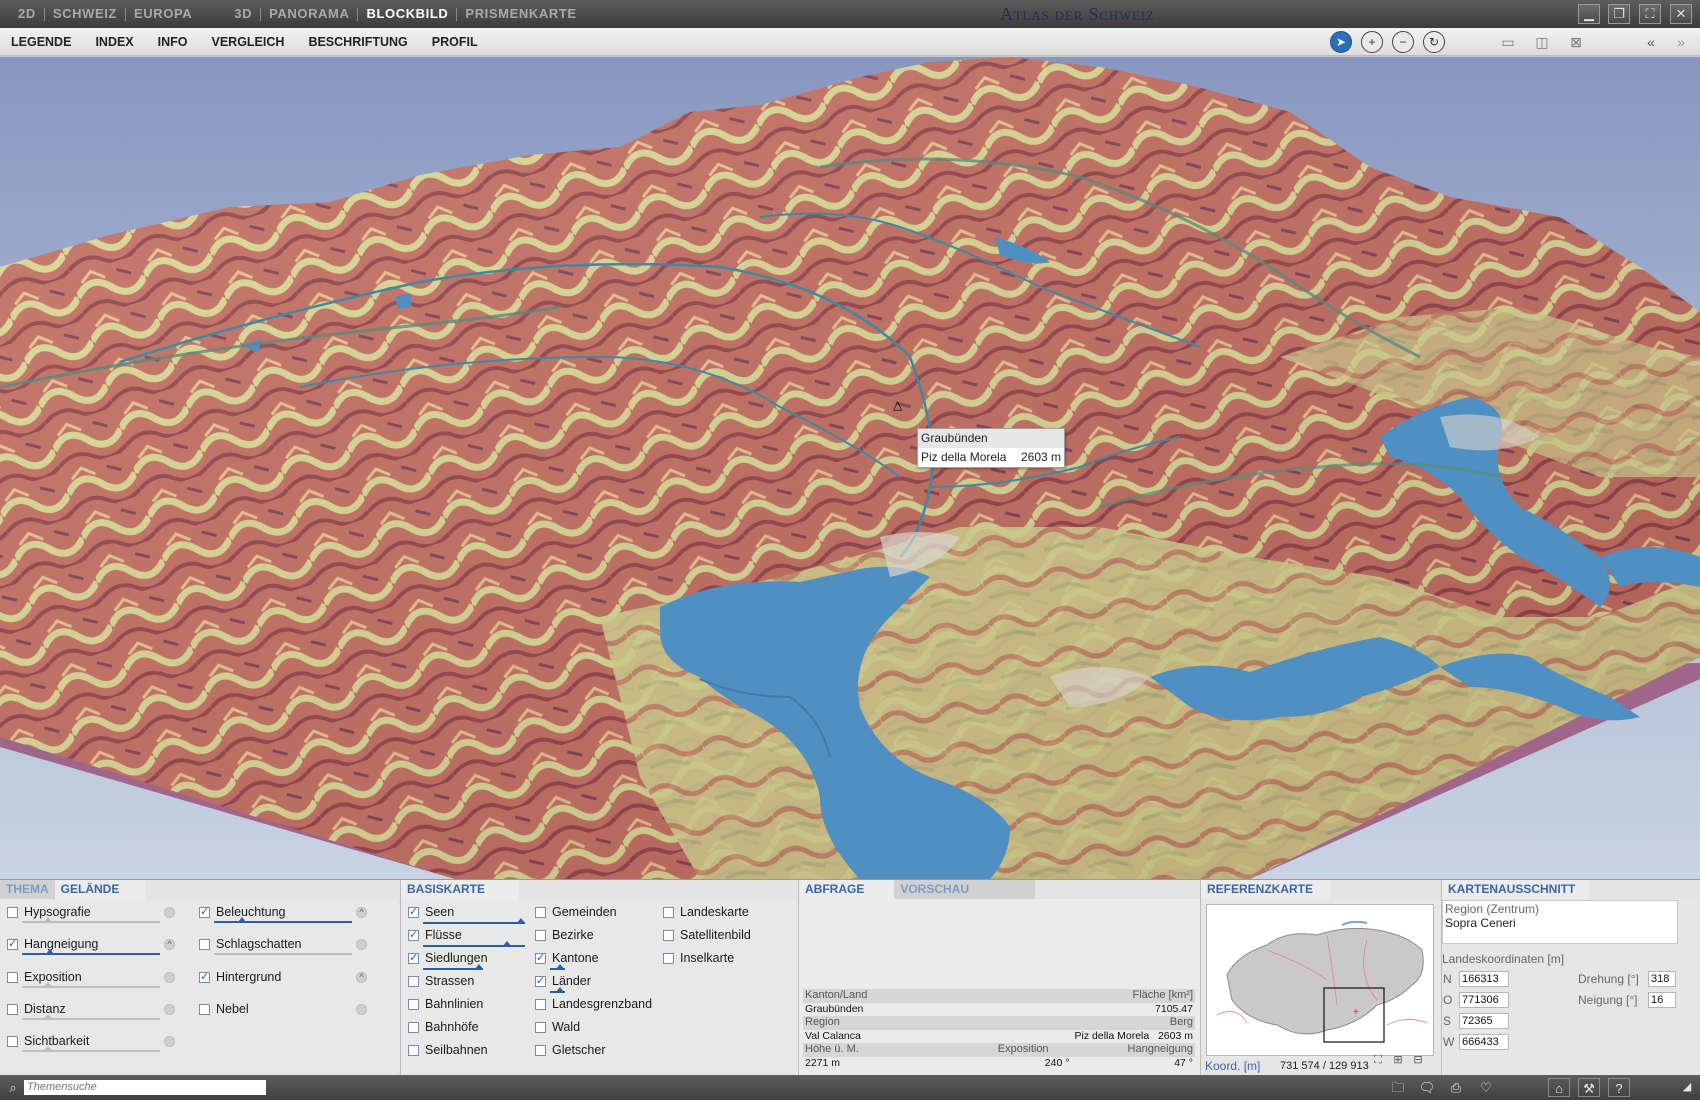 Image resolution: width=1700 pixels, height=1100 pixels. What do you see at coordinates (240, 977) in the screenshot?
I see `option-hintergrund: ✓ Hintergrund` at bounding box center [240, 977].